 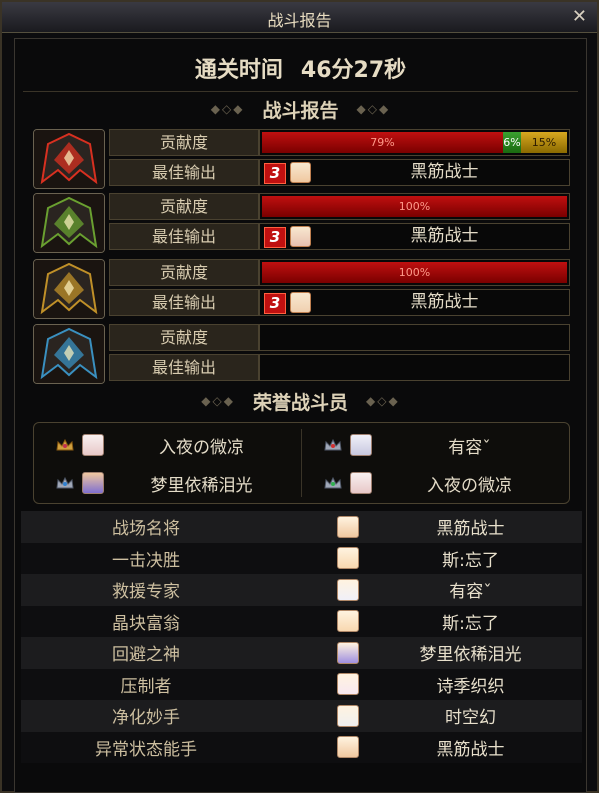 What do you see at coordinates (301, 590) in the screenshot?
I see `award-row: 救援专家 有容ˇ` at bounding box center [301, 590].